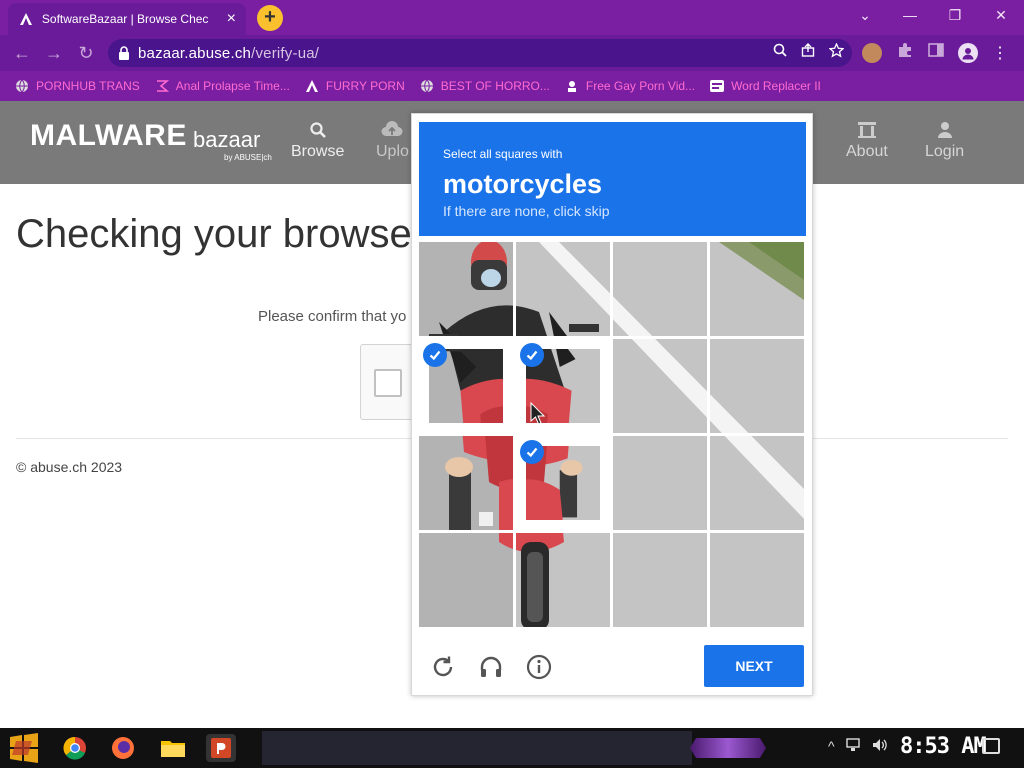 The height and width of the screenshot is (768, 1024). Describe the element at coordinates (127, 19) in the screenshot. I see `browser-tab: SoftwareBazaar | Browse Chec ×` at that location.